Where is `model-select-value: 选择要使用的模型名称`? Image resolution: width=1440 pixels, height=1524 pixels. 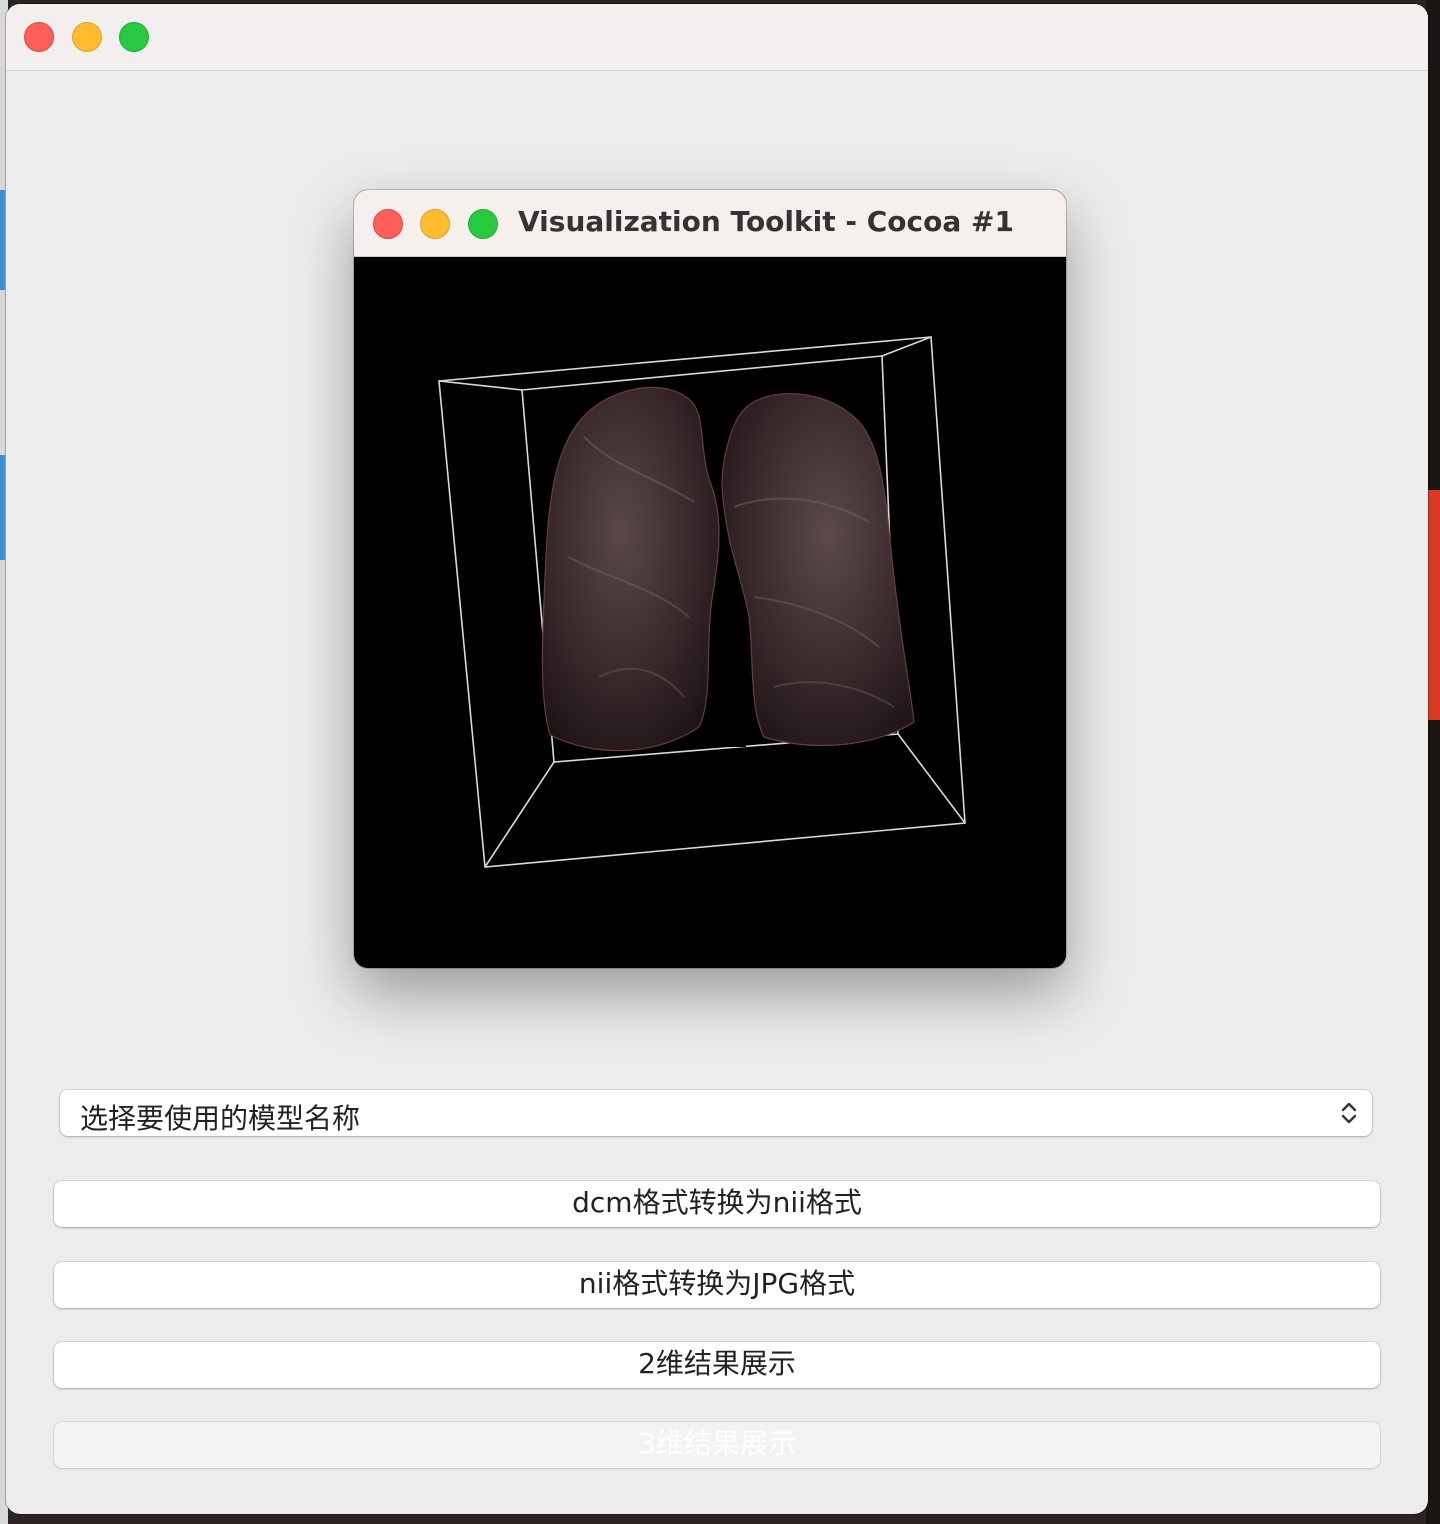 model-select-value: 选择要使用的模型名称 is located at coordinates (220, 1118).